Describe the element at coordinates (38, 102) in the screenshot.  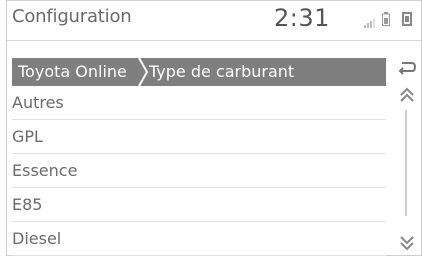
I see `list-item-label: Autres` at that location.